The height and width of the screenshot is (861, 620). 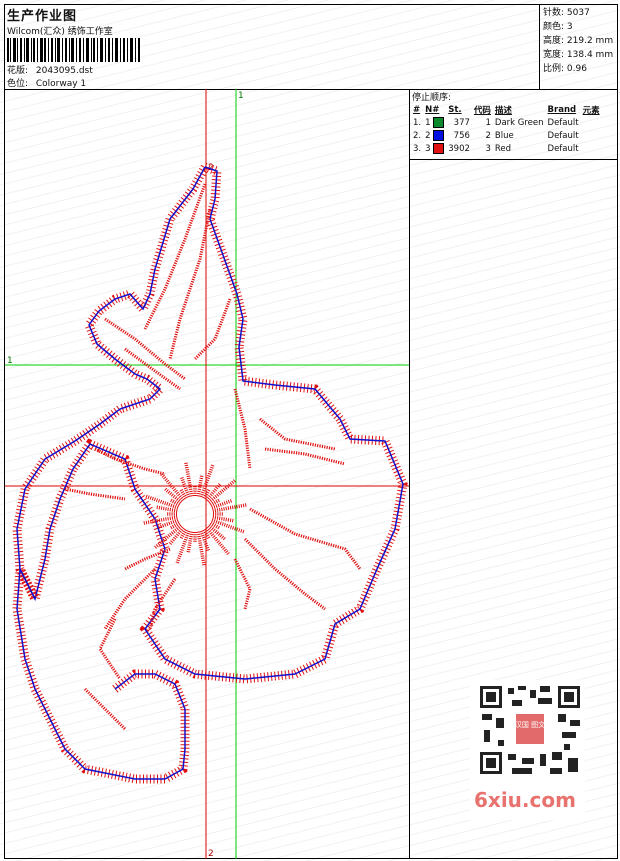 I want to click on guide-green-h-label: 1, so click(x=10, y=361).